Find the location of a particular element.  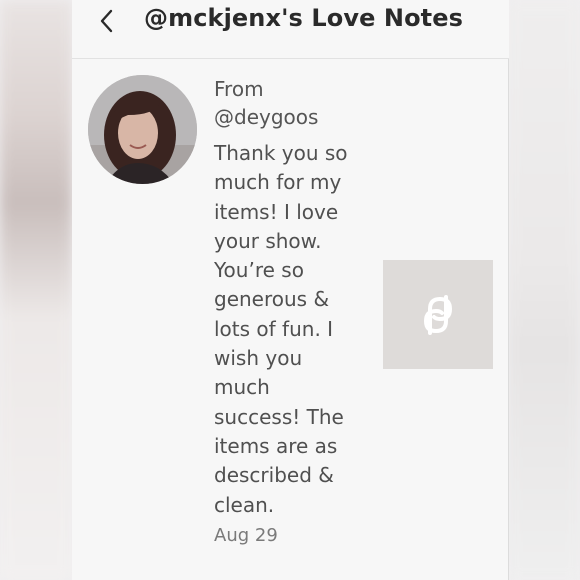

note-line: wish you is located at coordinates (258, 358).